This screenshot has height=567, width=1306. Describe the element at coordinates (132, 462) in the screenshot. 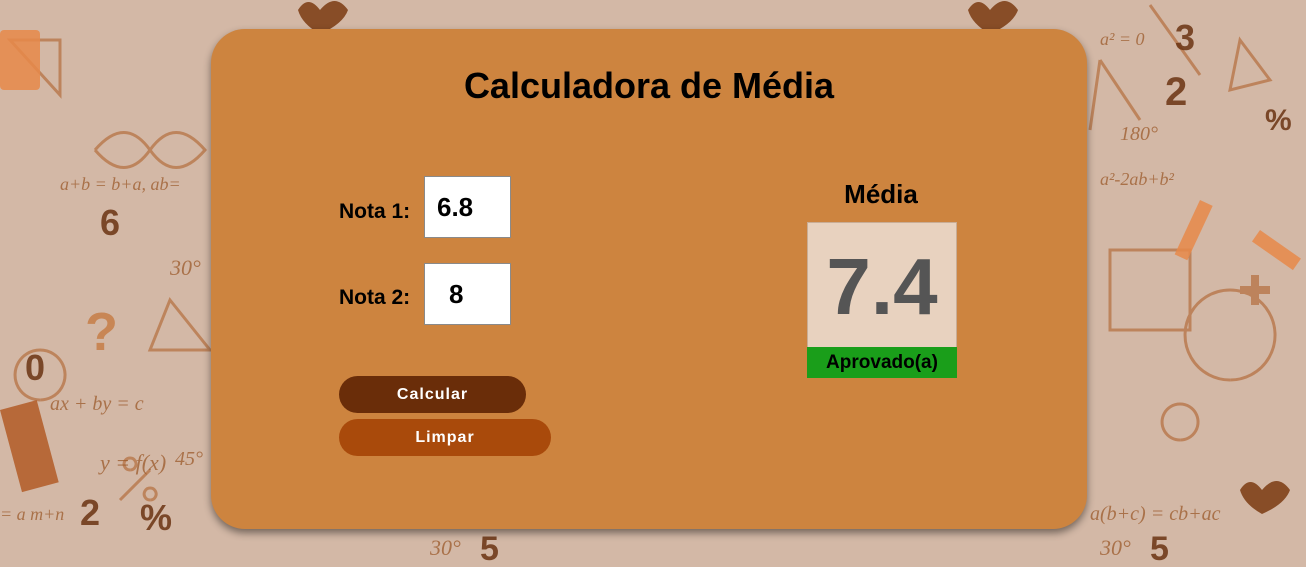

I see `svg-text: y = f(x)` at that location.